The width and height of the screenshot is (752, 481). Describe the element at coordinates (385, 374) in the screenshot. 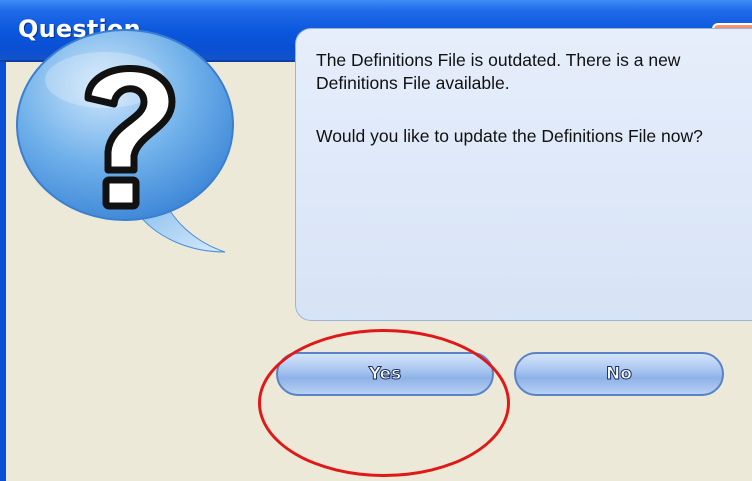

I see `yes-button: Yes` at that location.